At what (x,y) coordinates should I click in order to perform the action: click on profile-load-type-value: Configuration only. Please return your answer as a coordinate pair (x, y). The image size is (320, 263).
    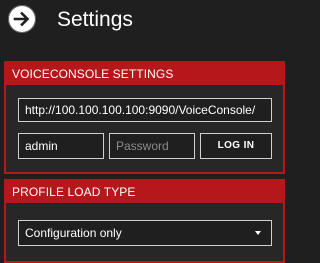
    Looking at the image, I should click on (73, 233).